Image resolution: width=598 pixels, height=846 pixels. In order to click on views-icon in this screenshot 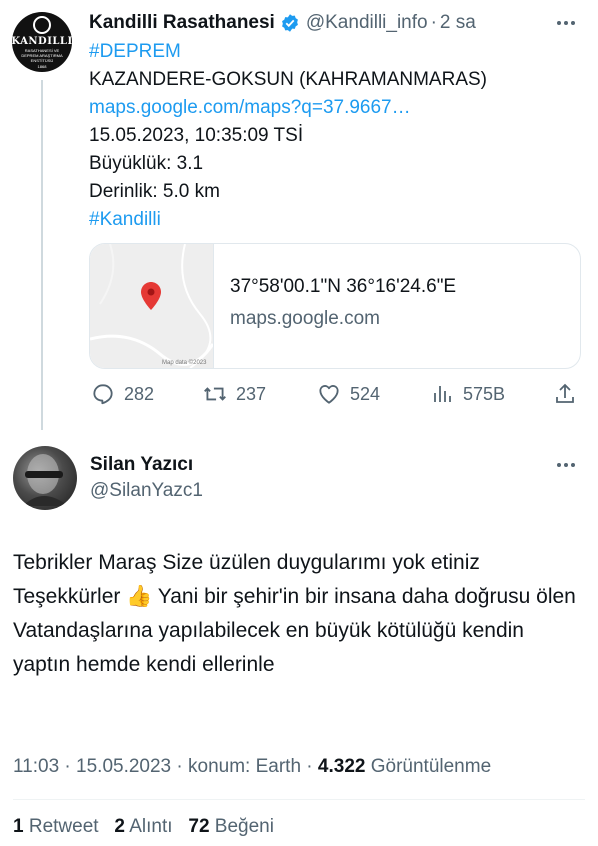, I will do `click(442, 394)`.